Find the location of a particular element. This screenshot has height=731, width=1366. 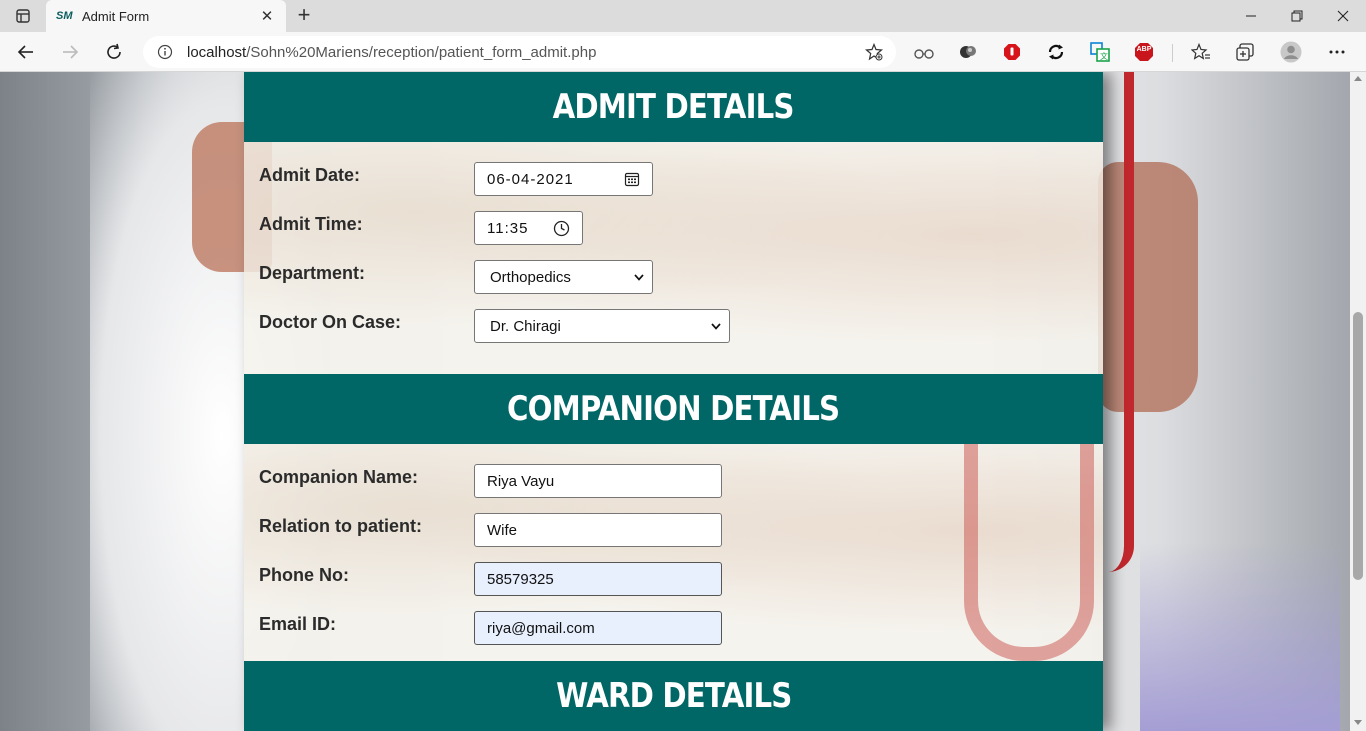

clock-icon is located at coordinates (561, 228).